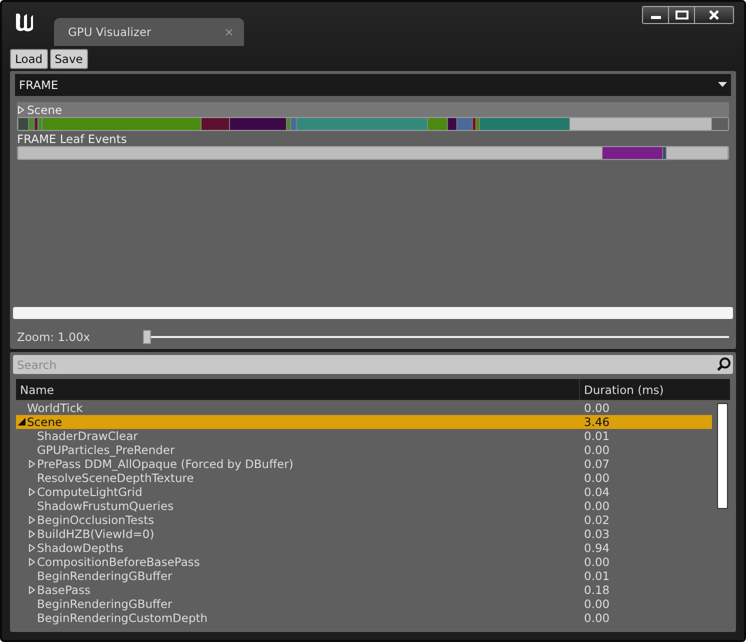 This screenshot has height=642, width=746. What do you see at coordinates (597, 492) in the screenshot?
I see `duration-cell-text: 0.04` at bounding box center [597, 492].